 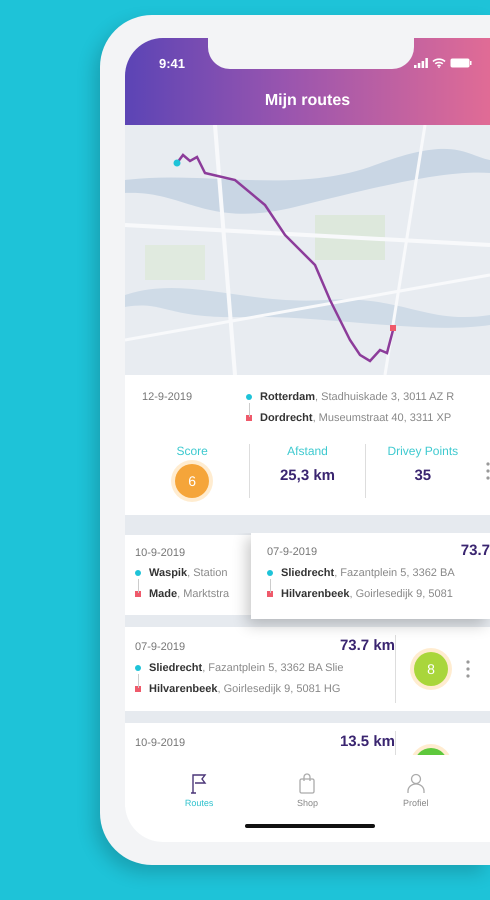 What do you see at coordinates (367, 645) in the screenshot?
I see `route-distance: 73.7 km` at bounding box center [367, 645].